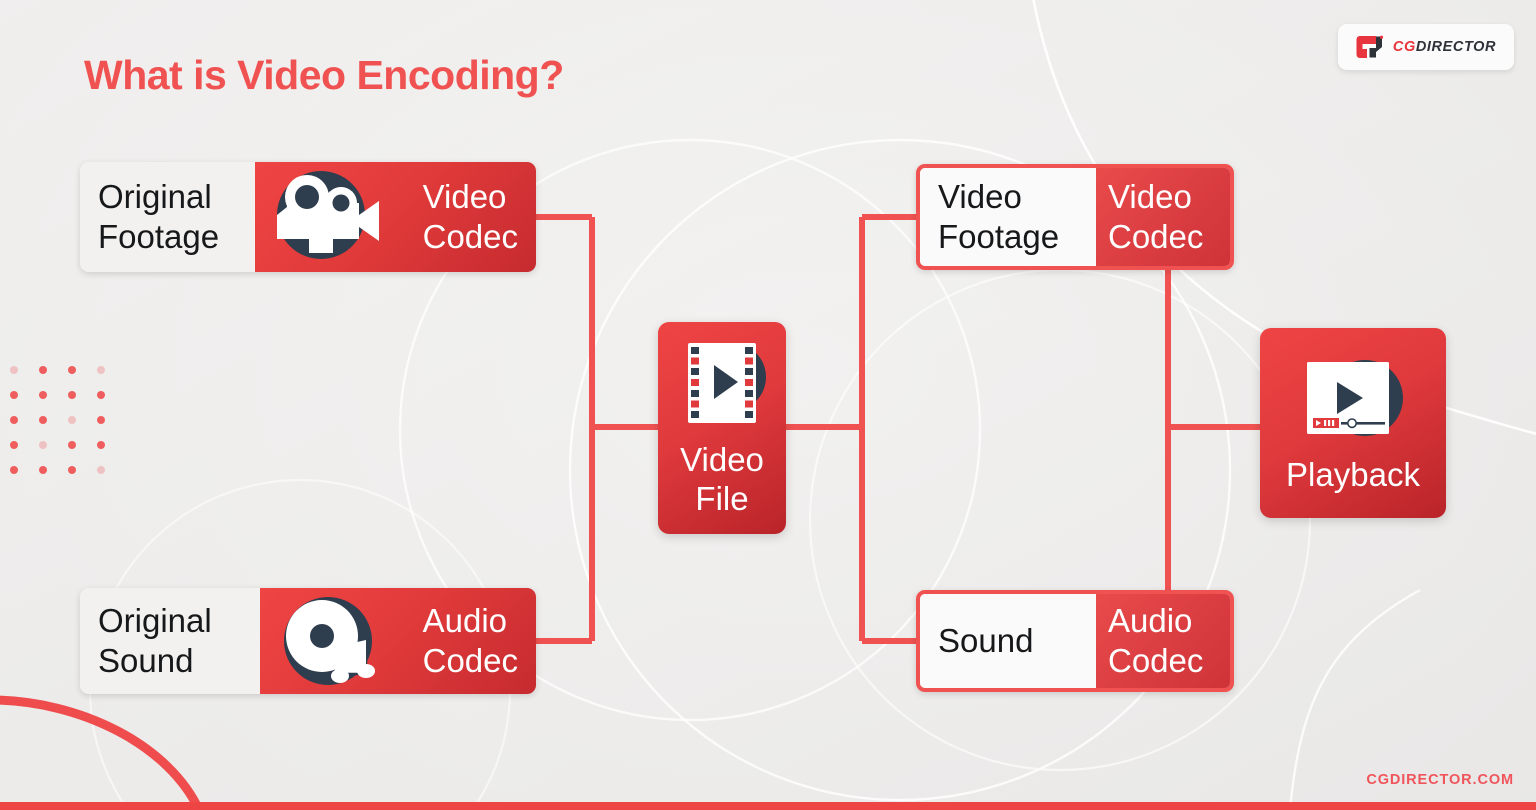  Describe the element at coordinates (395, 217) in the screenshot. I see `node-original-footage-codec-pane: Video Codec` at that location.